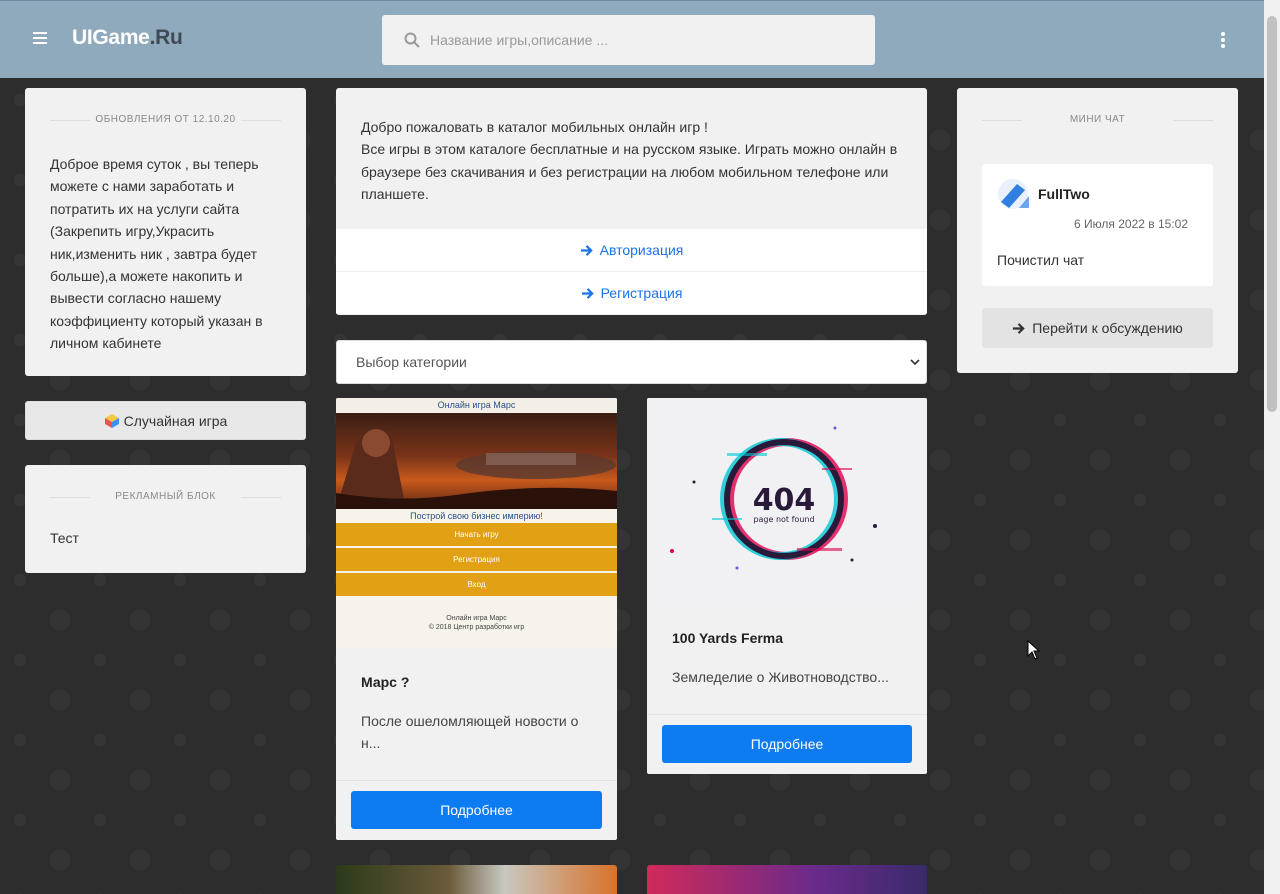  Describe the element at coordinates (645, 40) in the screenshot. I see `search-input` at that location.